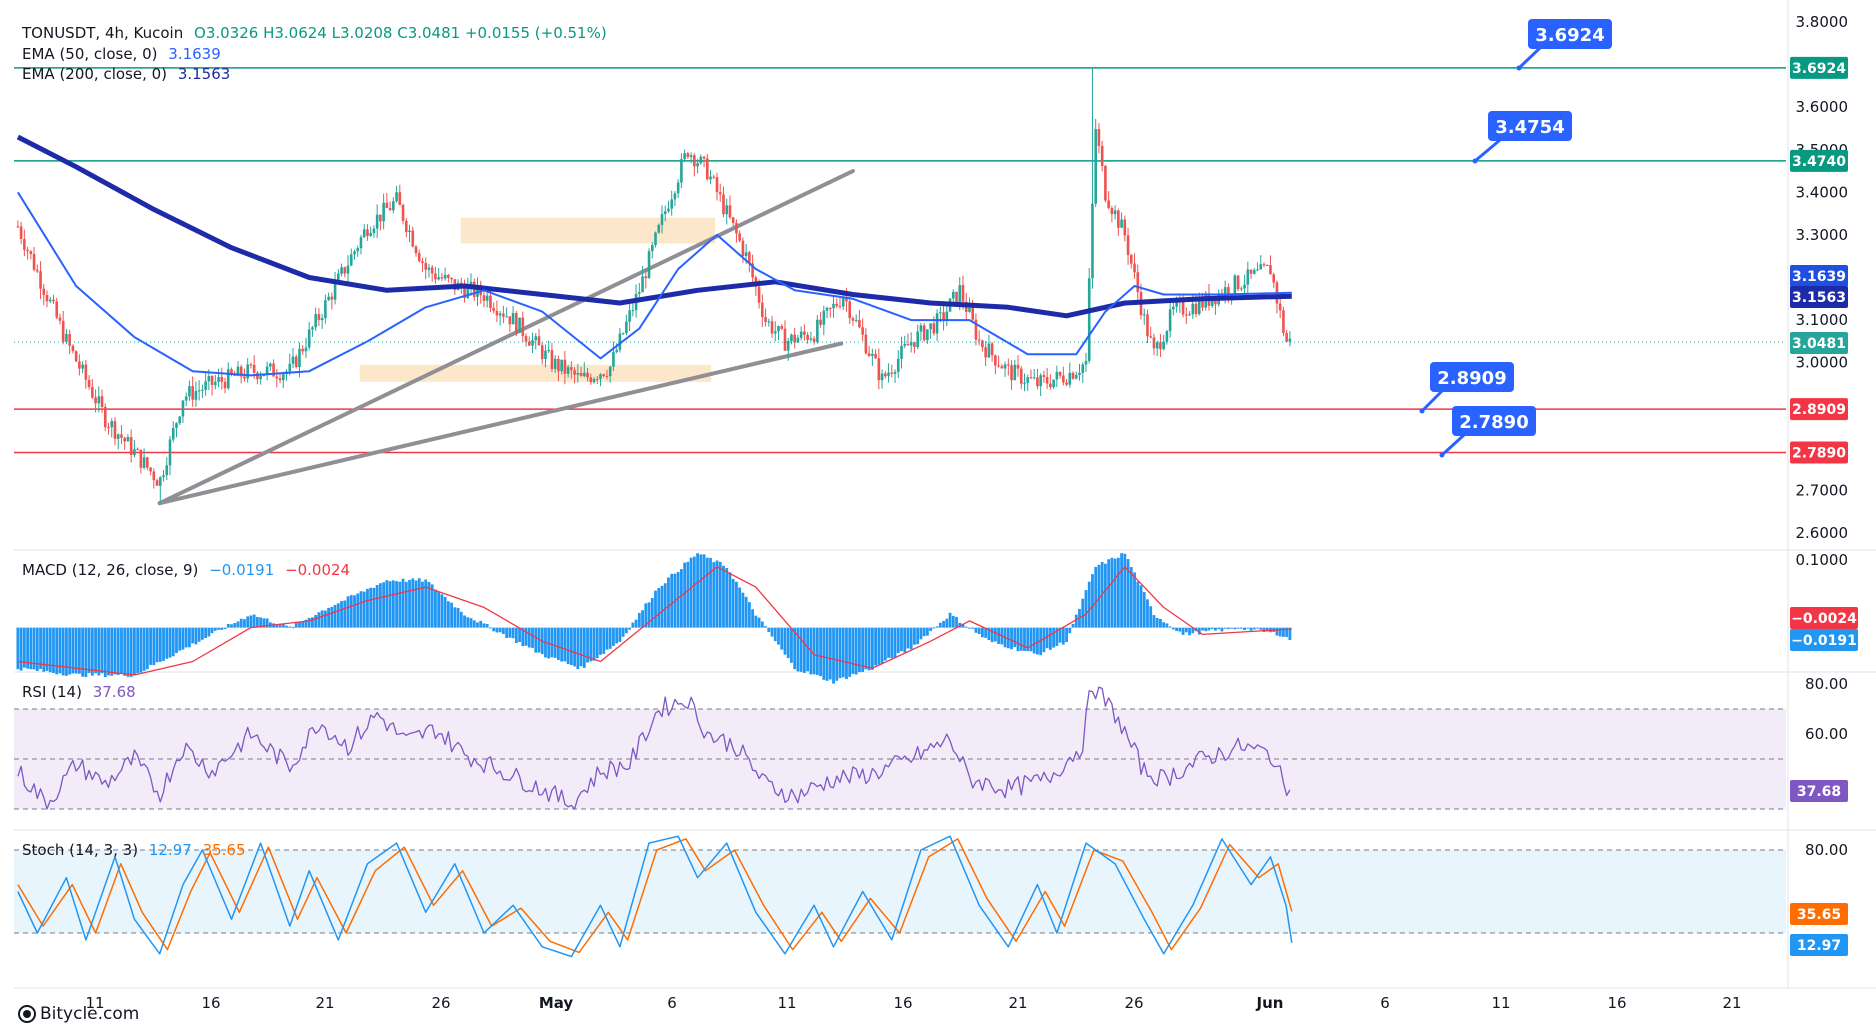 The width and height of the screenshot is (1876, 1035). I want to click on footer-brand: Bitycle.com, so click(78, 1014).